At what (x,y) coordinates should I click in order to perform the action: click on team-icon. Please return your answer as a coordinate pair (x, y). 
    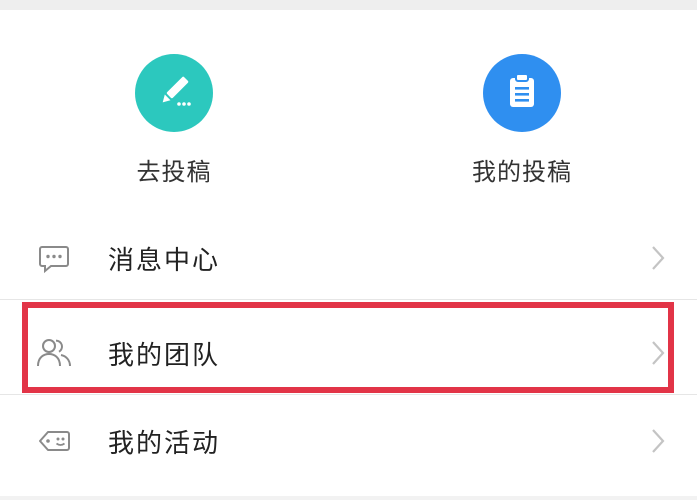
    Looking at the image, I should click on (54, 353).